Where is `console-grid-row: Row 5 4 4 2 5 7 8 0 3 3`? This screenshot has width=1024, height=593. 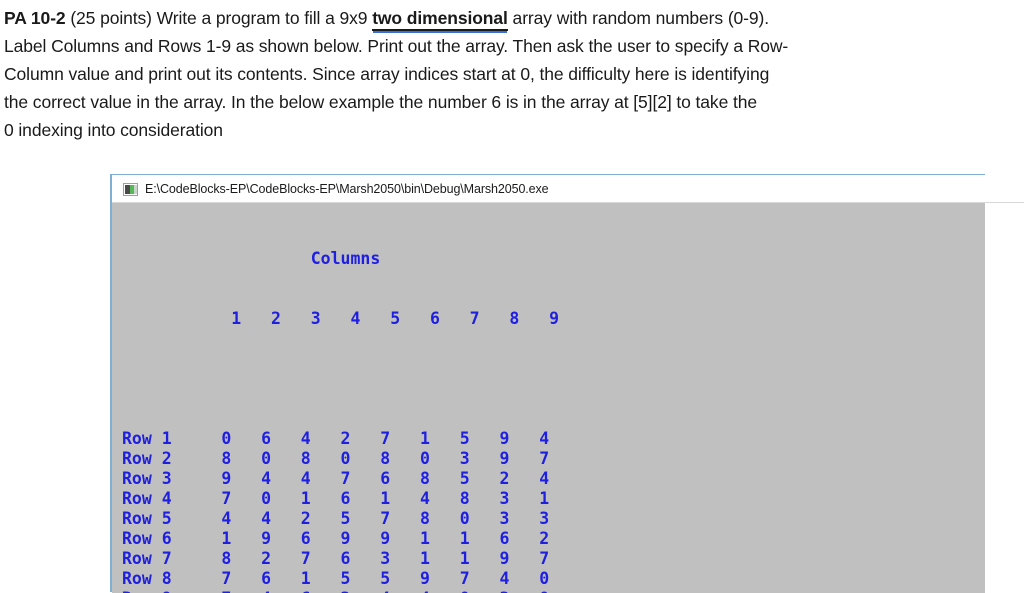 console-grid-row: Row 5 4 4 2 5 7 8 0 3 3 is located at coordinates (336, 518).